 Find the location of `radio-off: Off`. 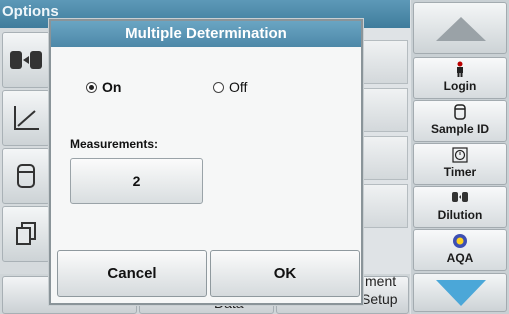

radio-off: Off is located at coordinates (230, 87).